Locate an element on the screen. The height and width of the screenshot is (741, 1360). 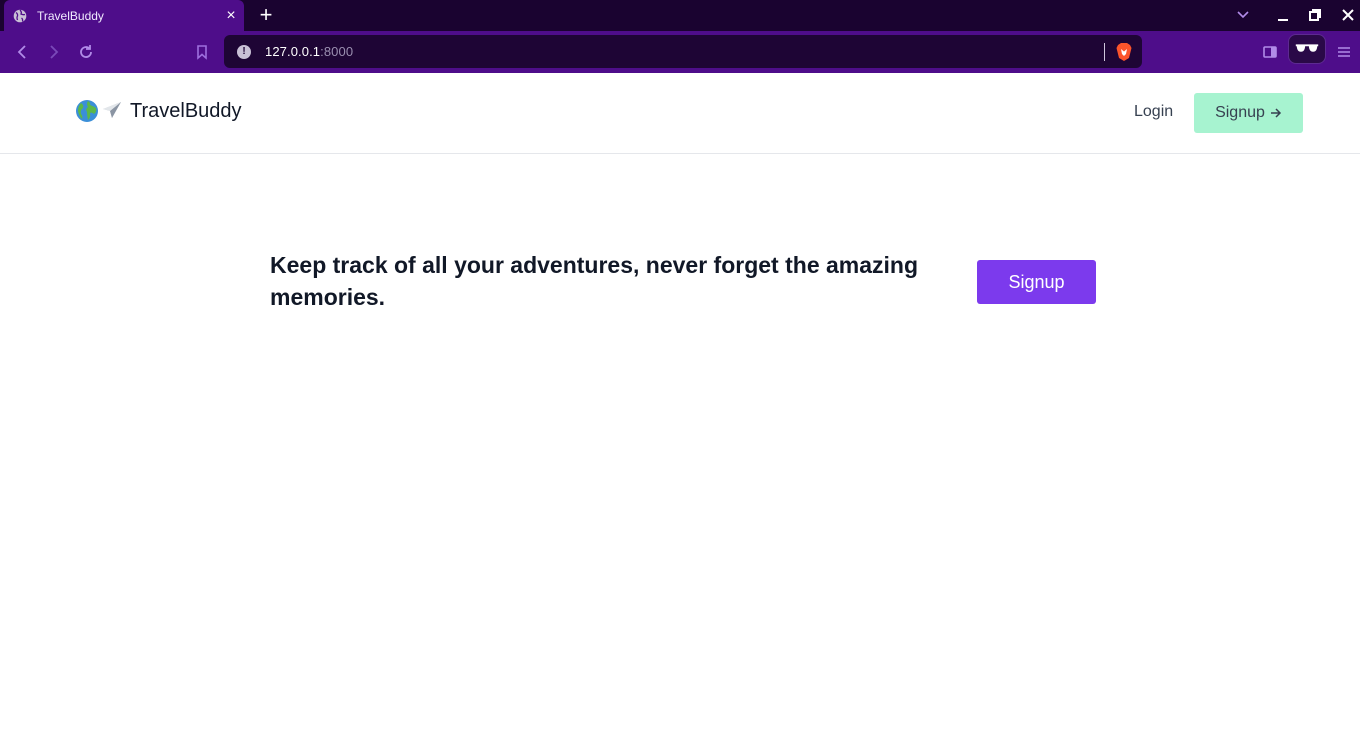
restore-icon is located at coordinates (1315, 15).